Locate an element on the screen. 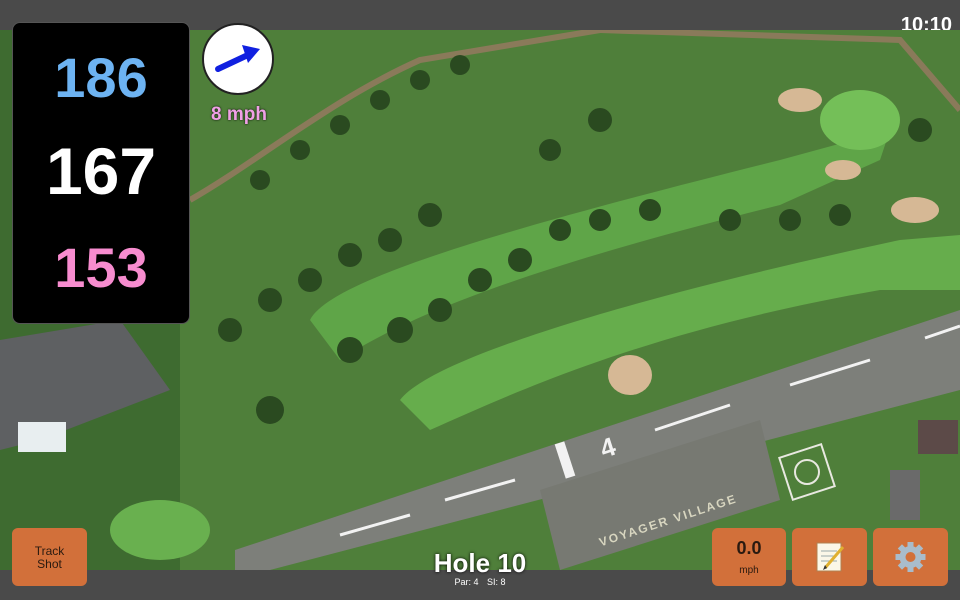  notepad-icon is located at coordinates (830, 557).